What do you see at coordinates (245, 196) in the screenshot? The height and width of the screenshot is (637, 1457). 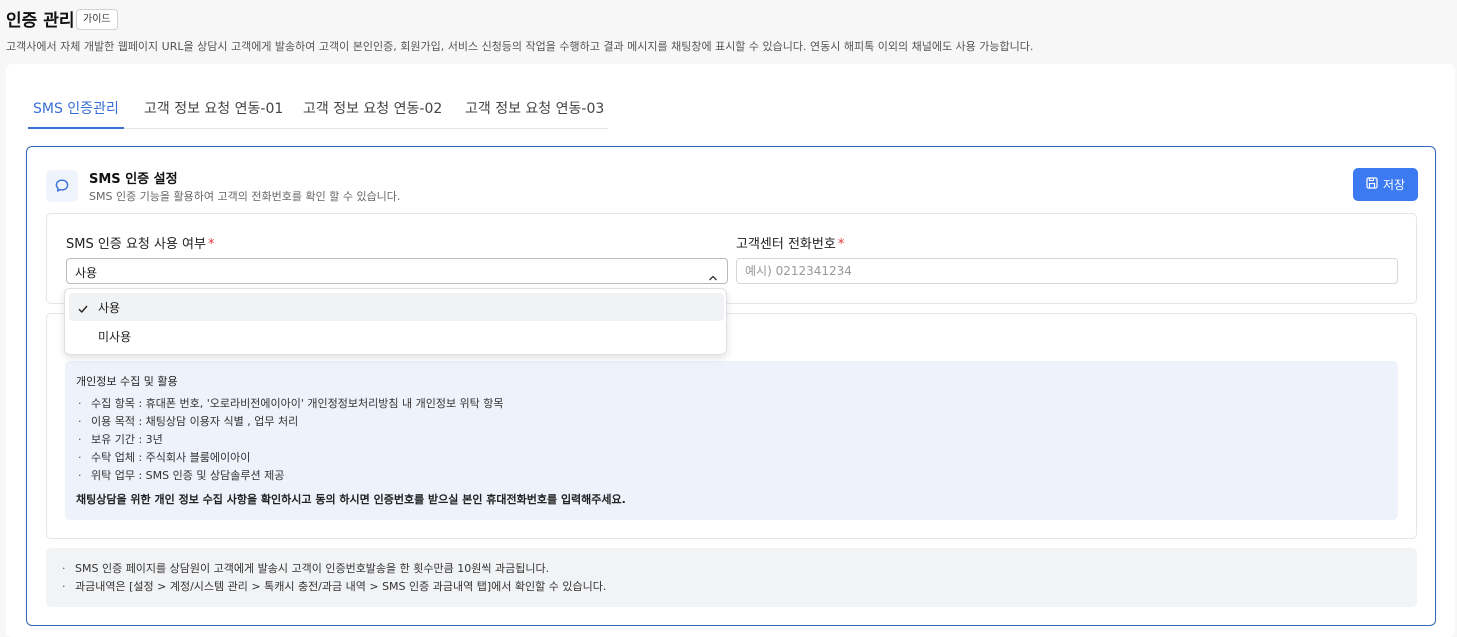 I see `section-description: SMS 인증 기능을 활용하여 고객의 전화번호를 확인 할 수 있습니다.` at bounding box center [245, 196].